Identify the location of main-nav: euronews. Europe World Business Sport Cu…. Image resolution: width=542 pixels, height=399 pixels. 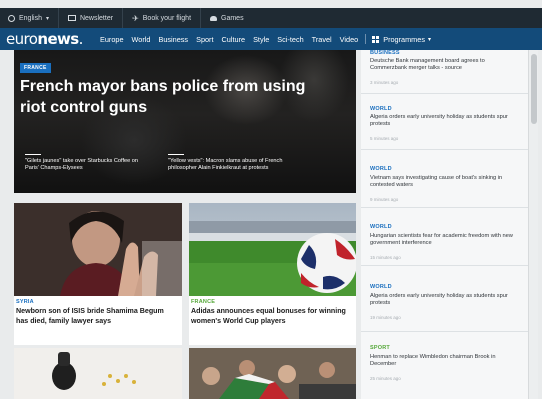
(271, 39).